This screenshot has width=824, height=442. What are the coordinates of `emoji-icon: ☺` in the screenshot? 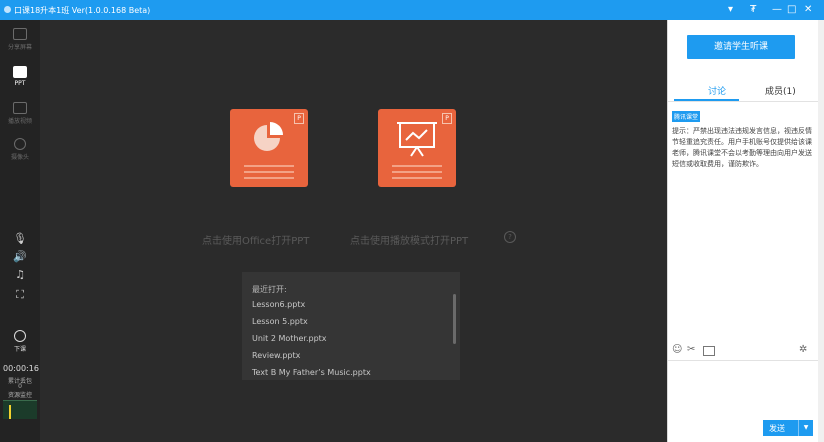 It's located at (677, 349).